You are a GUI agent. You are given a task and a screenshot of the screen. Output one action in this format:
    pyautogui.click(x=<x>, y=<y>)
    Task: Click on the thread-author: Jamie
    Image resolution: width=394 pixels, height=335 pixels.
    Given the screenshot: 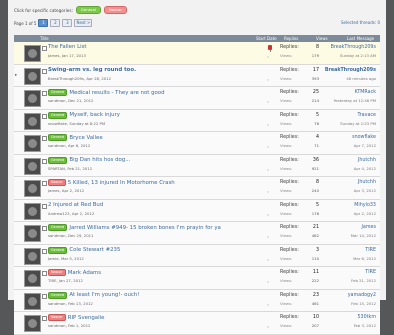 What is the action you would take?
    pyautogui.click(x=53, y=258)
    